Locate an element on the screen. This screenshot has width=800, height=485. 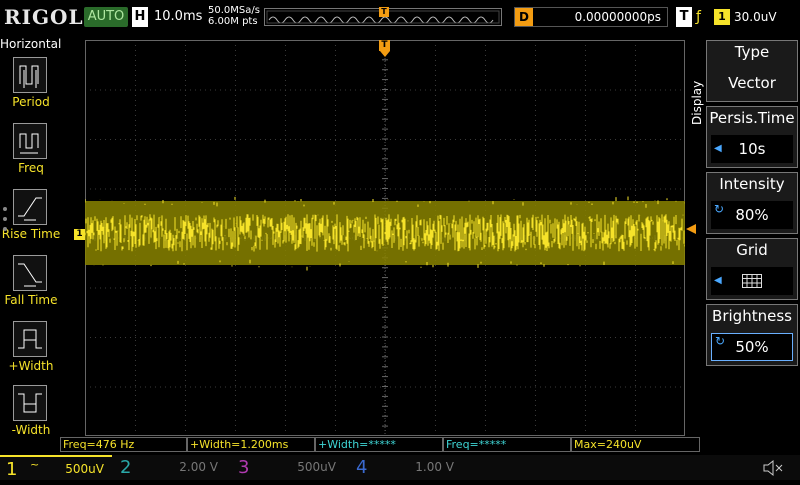
trigger-time-marker-arrow is located at coordinates (385, 54).